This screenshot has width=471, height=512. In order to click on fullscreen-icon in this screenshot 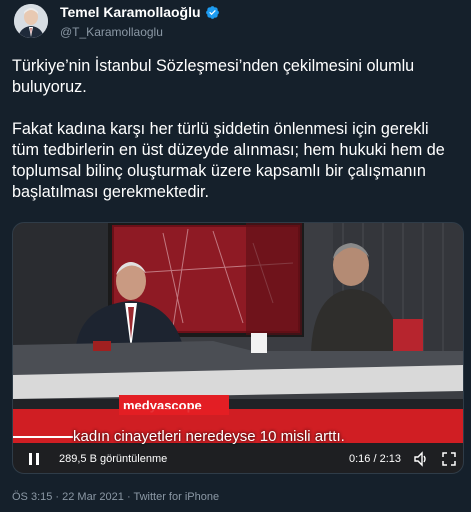, I will do `click(449, 459)`.